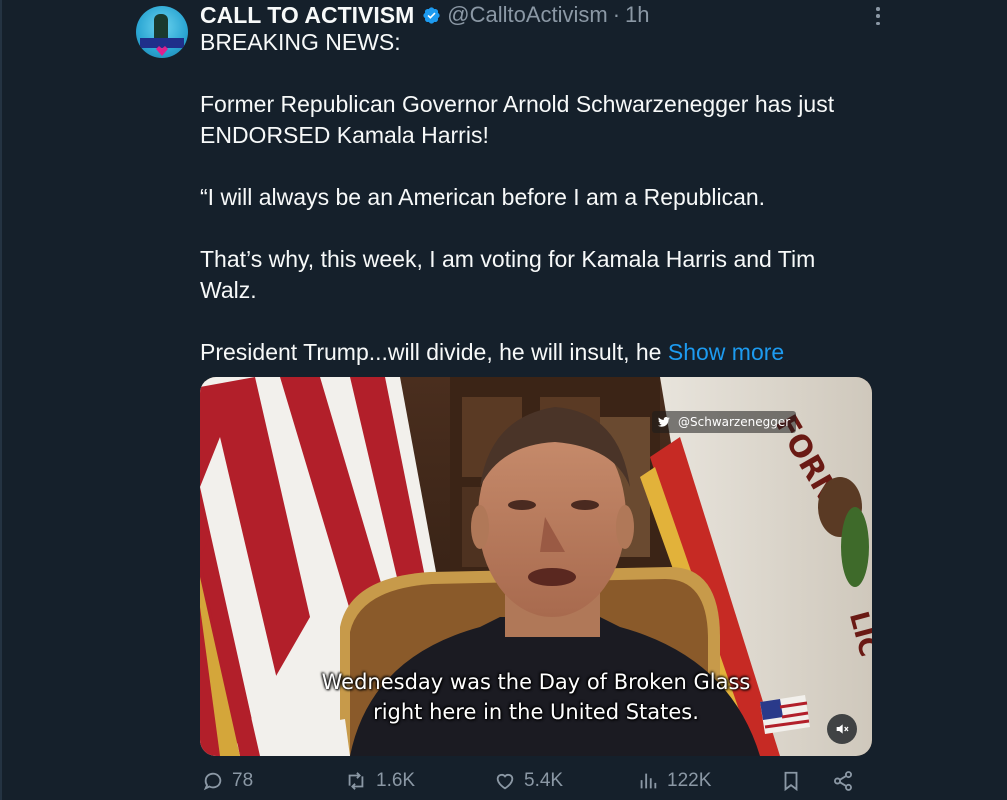  Describe the element at coordinates (431, 15) in the screenshot. I see `verified-badge-icon` at that location.